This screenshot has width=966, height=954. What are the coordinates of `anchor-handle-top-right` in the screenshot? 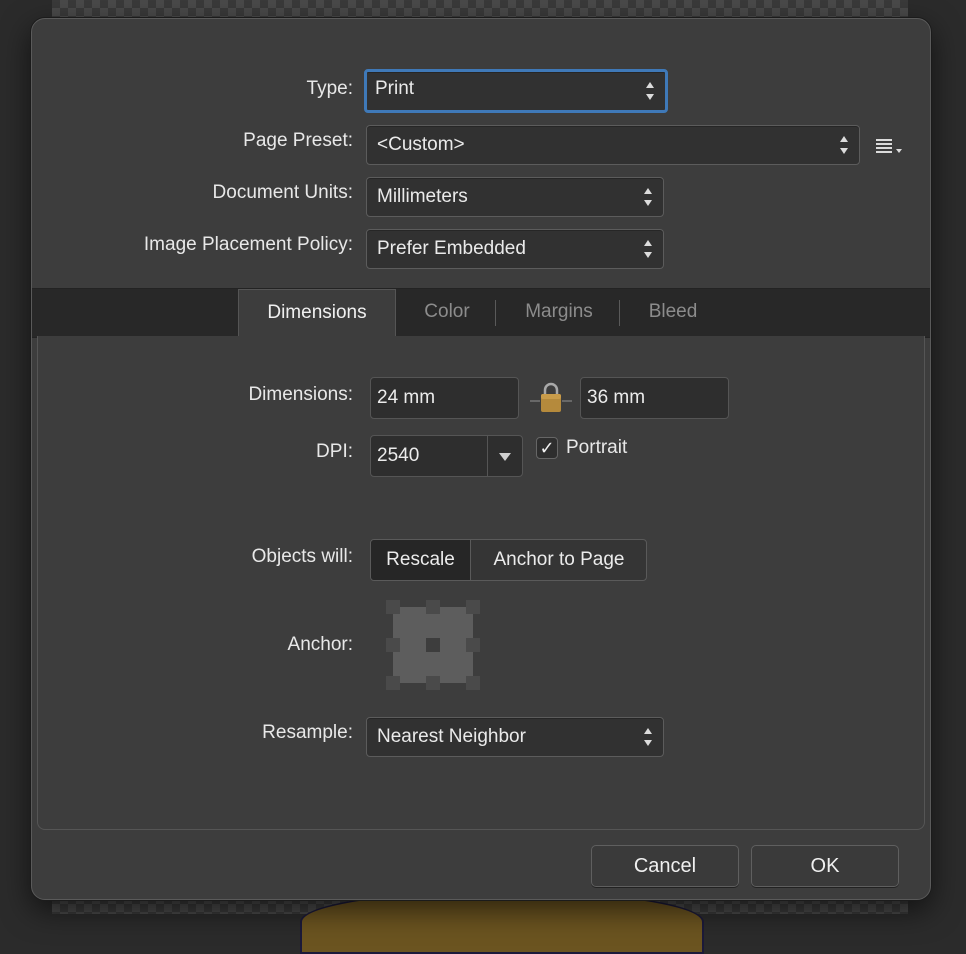 It's located at (473, 607).